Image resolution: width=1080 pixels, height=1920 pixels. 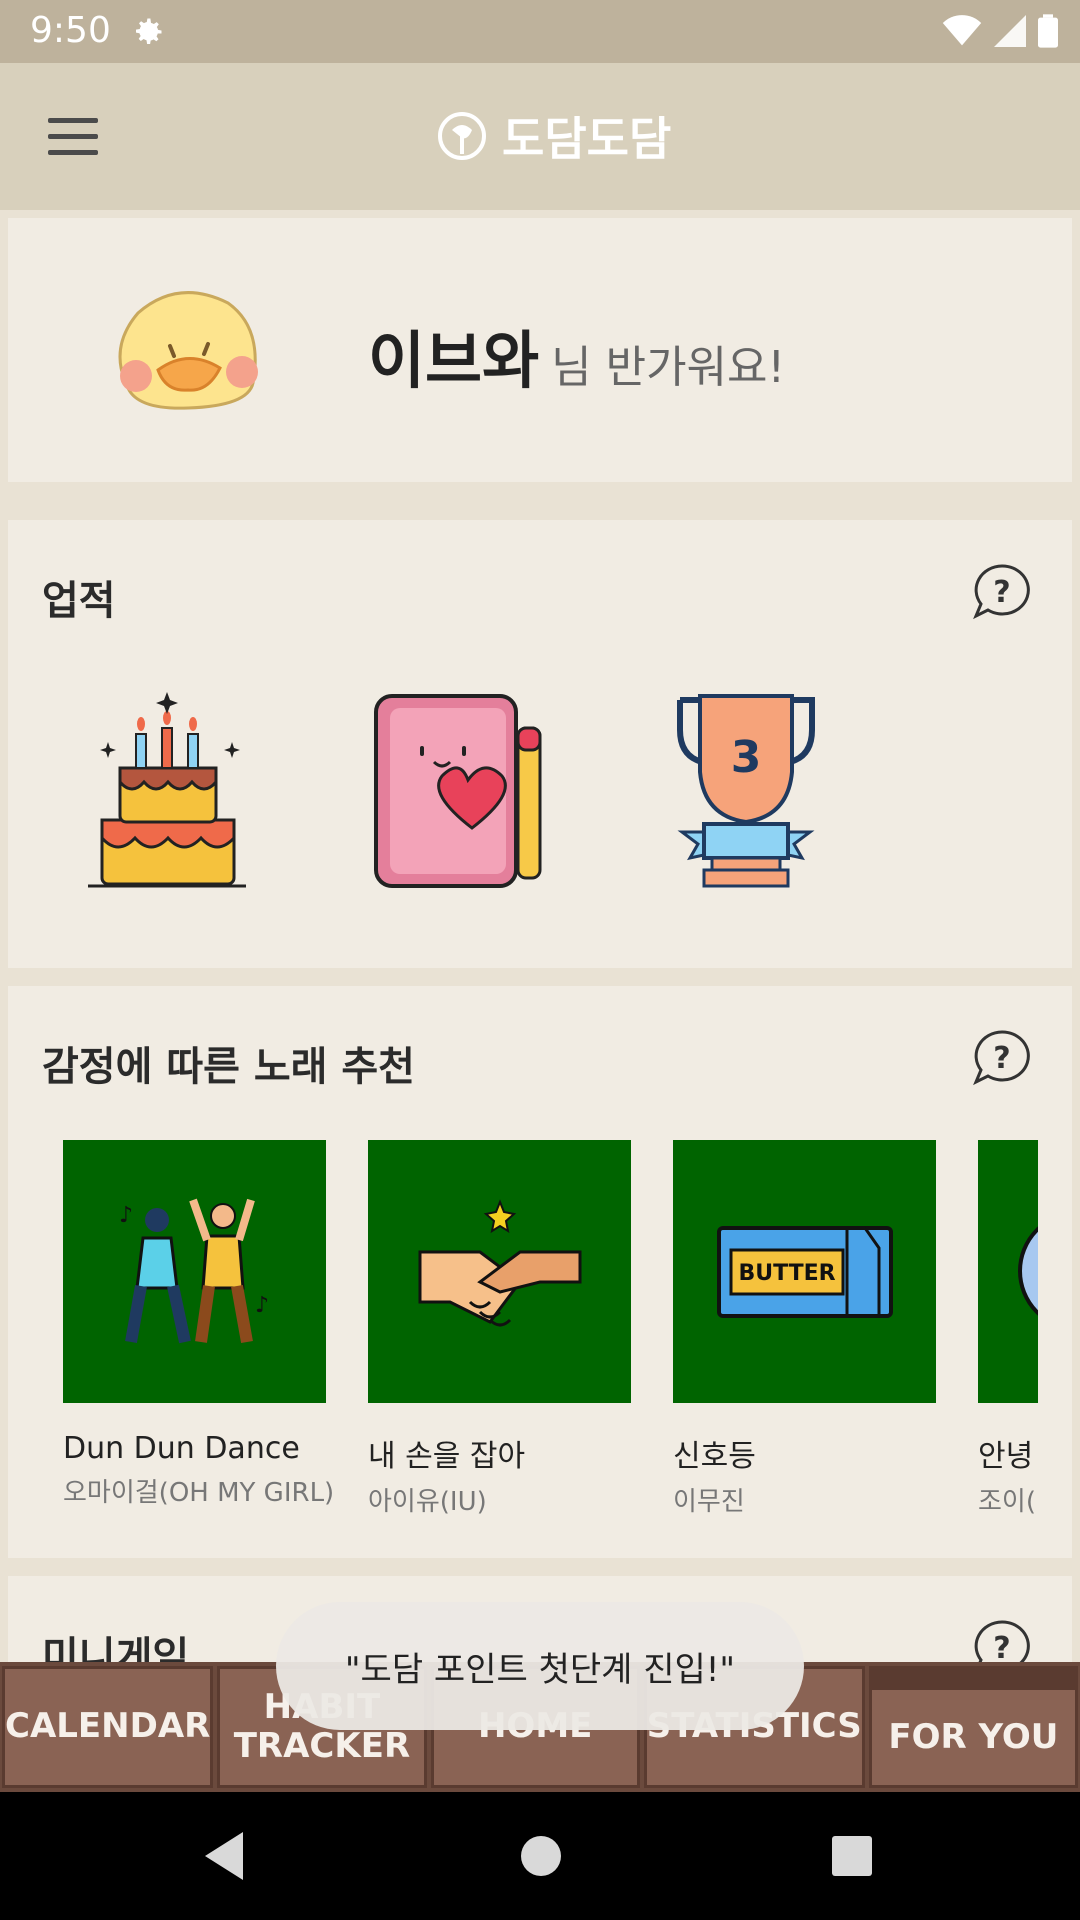 I want to click on back-icon, so click(x=224, y=1856).